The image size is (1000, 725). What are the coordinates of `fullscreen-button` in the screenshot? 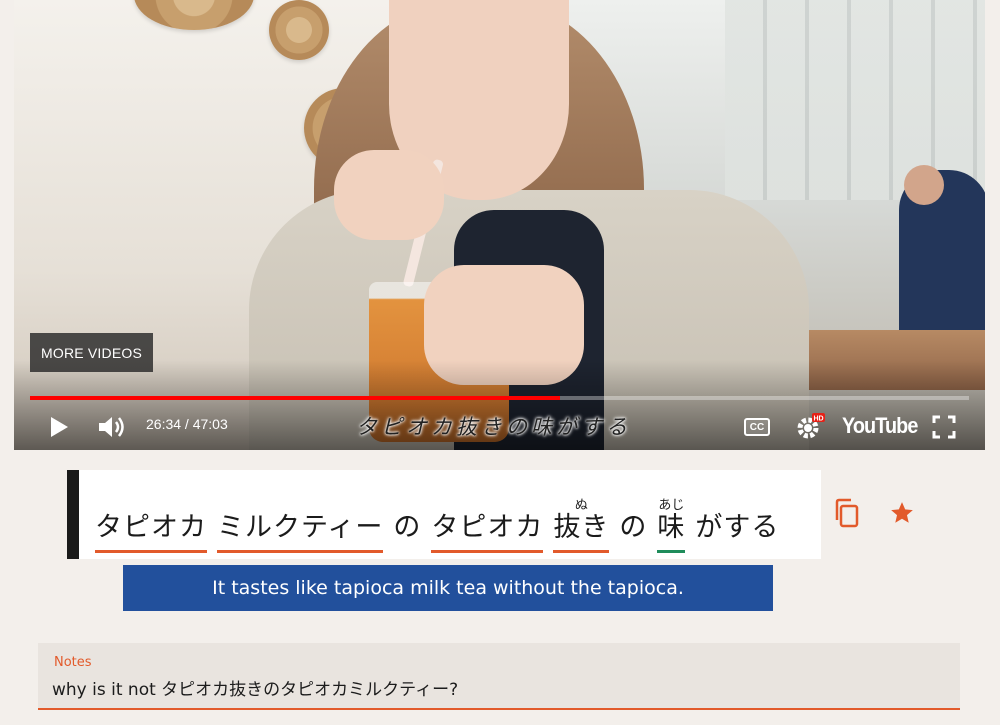 It's located at (944, 427).